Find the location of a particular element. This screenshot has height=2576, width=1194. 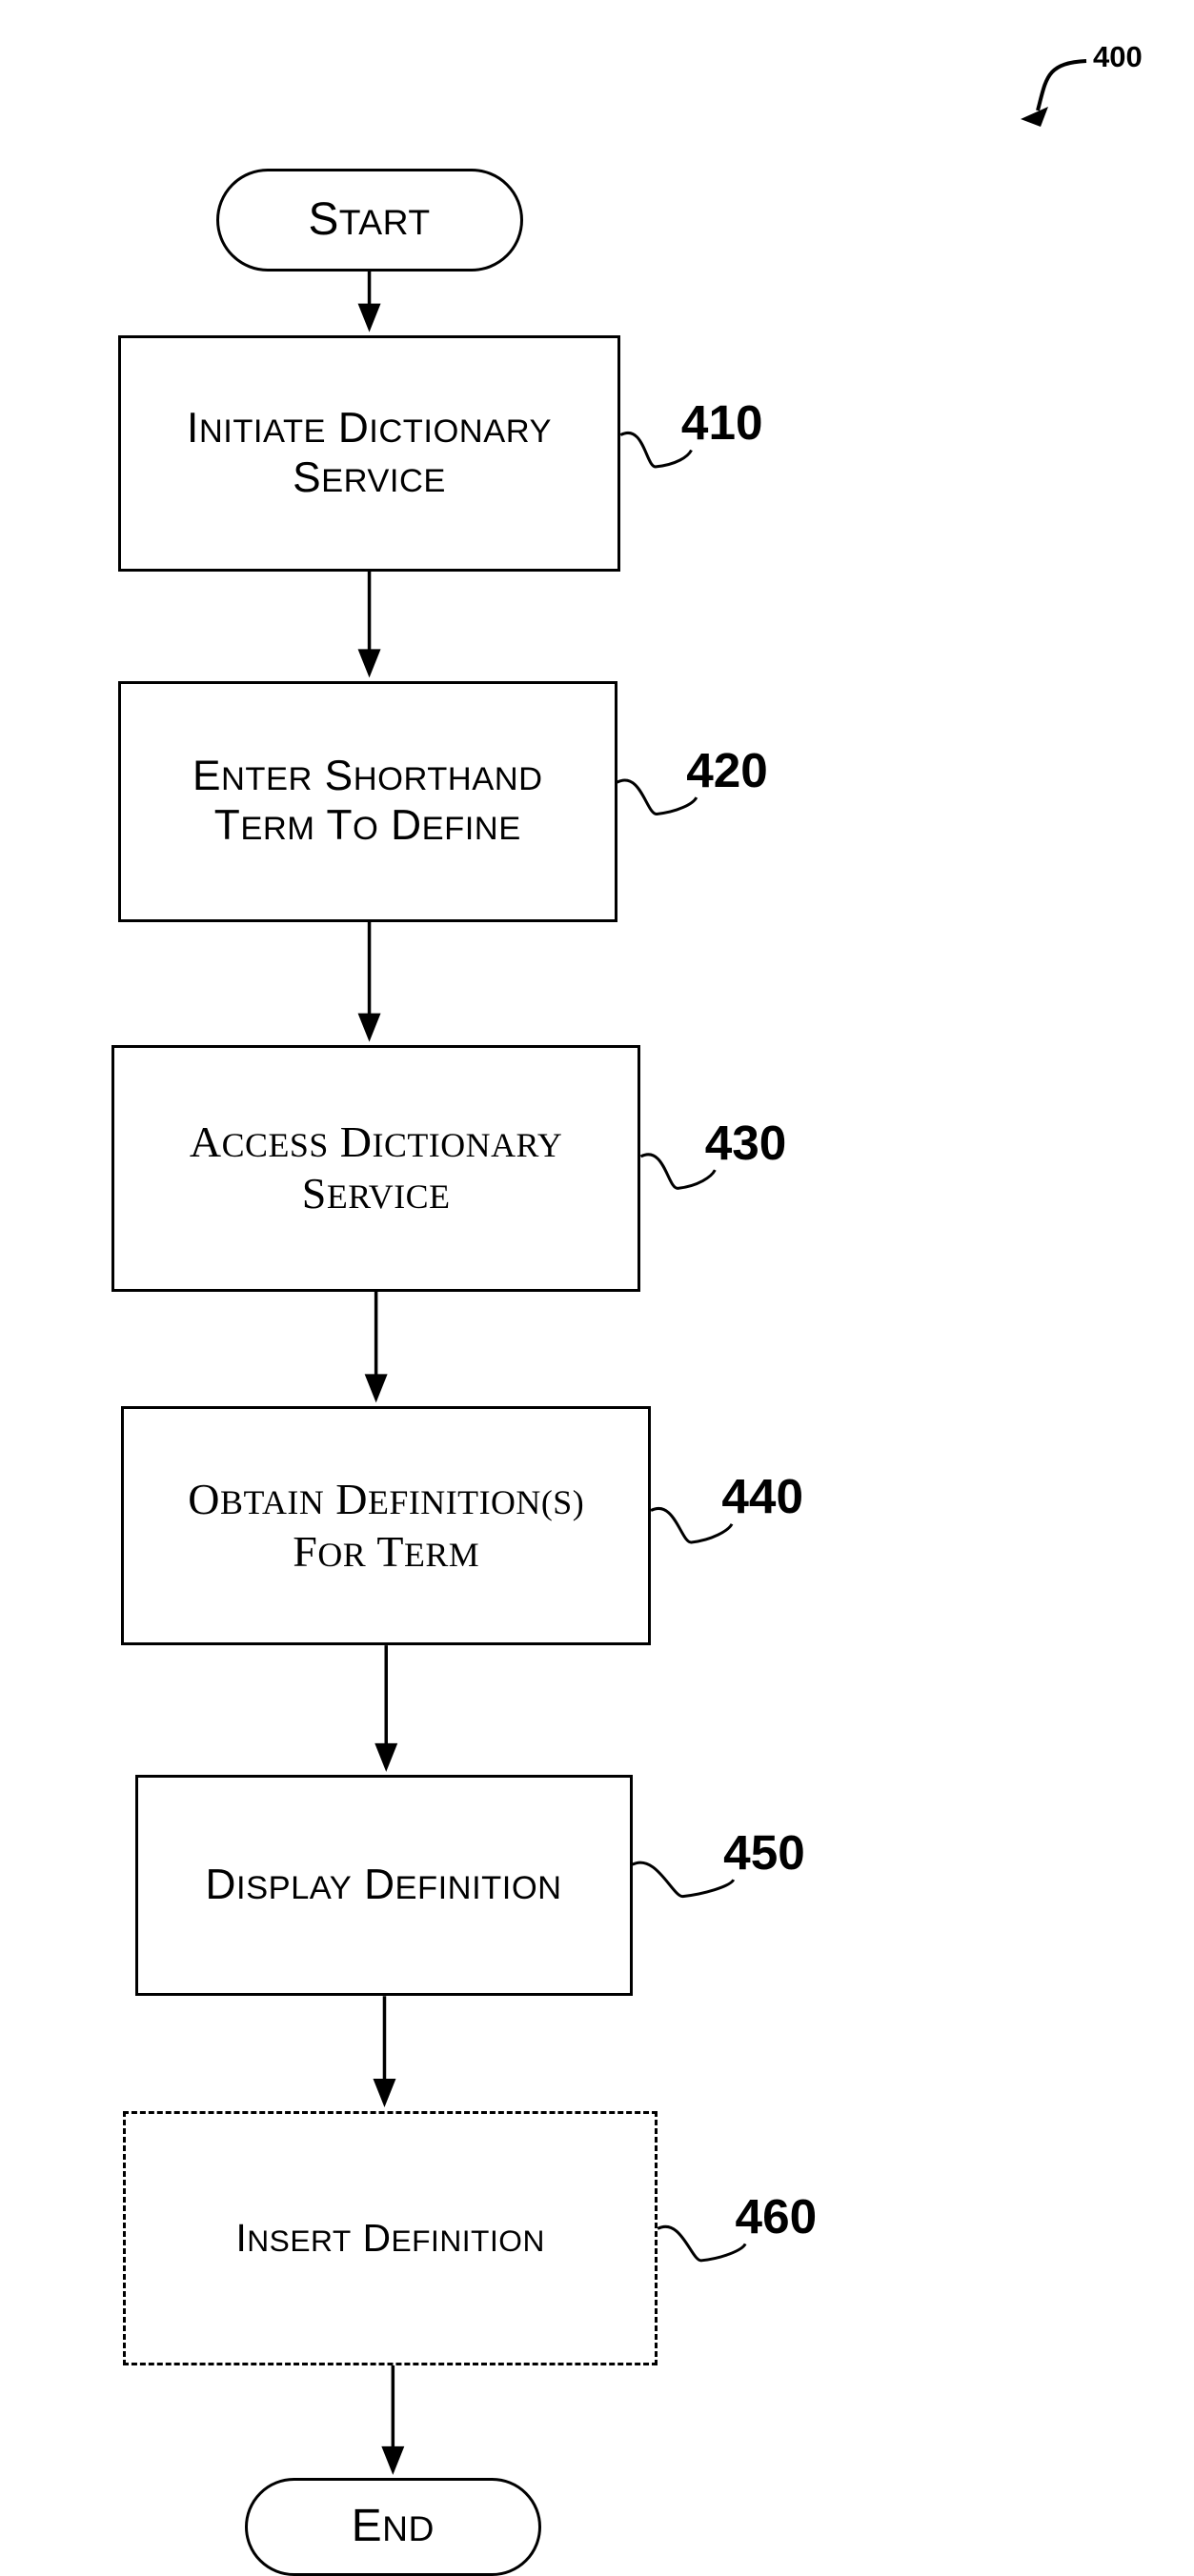

flow-node-step-430: ACCESS DICTIONARY SERVICE is located at coordinates (376, 1168).